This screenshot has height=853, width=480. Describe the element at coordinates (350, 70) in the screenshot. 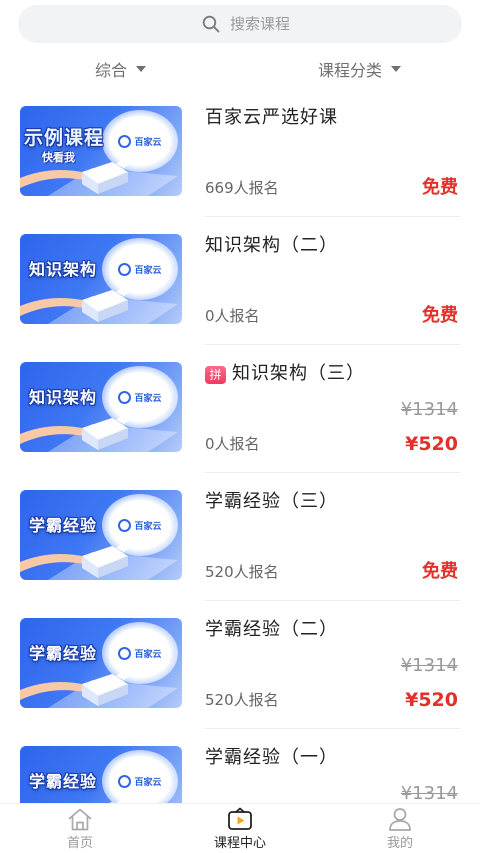

I see `filter-category-label: 课程分类` at that location.